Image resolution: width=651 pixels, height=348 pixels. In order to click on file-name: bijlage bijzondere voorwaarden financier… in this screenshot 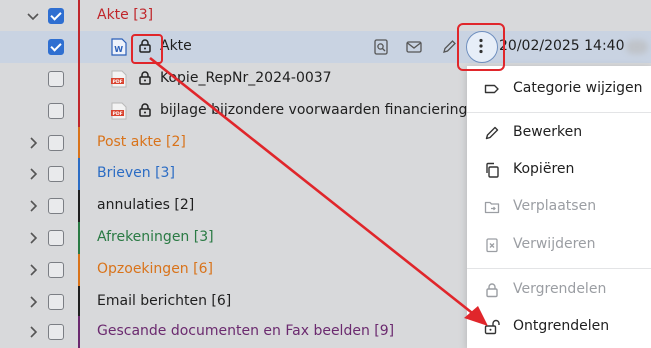, I will do `click(321, 110)`.